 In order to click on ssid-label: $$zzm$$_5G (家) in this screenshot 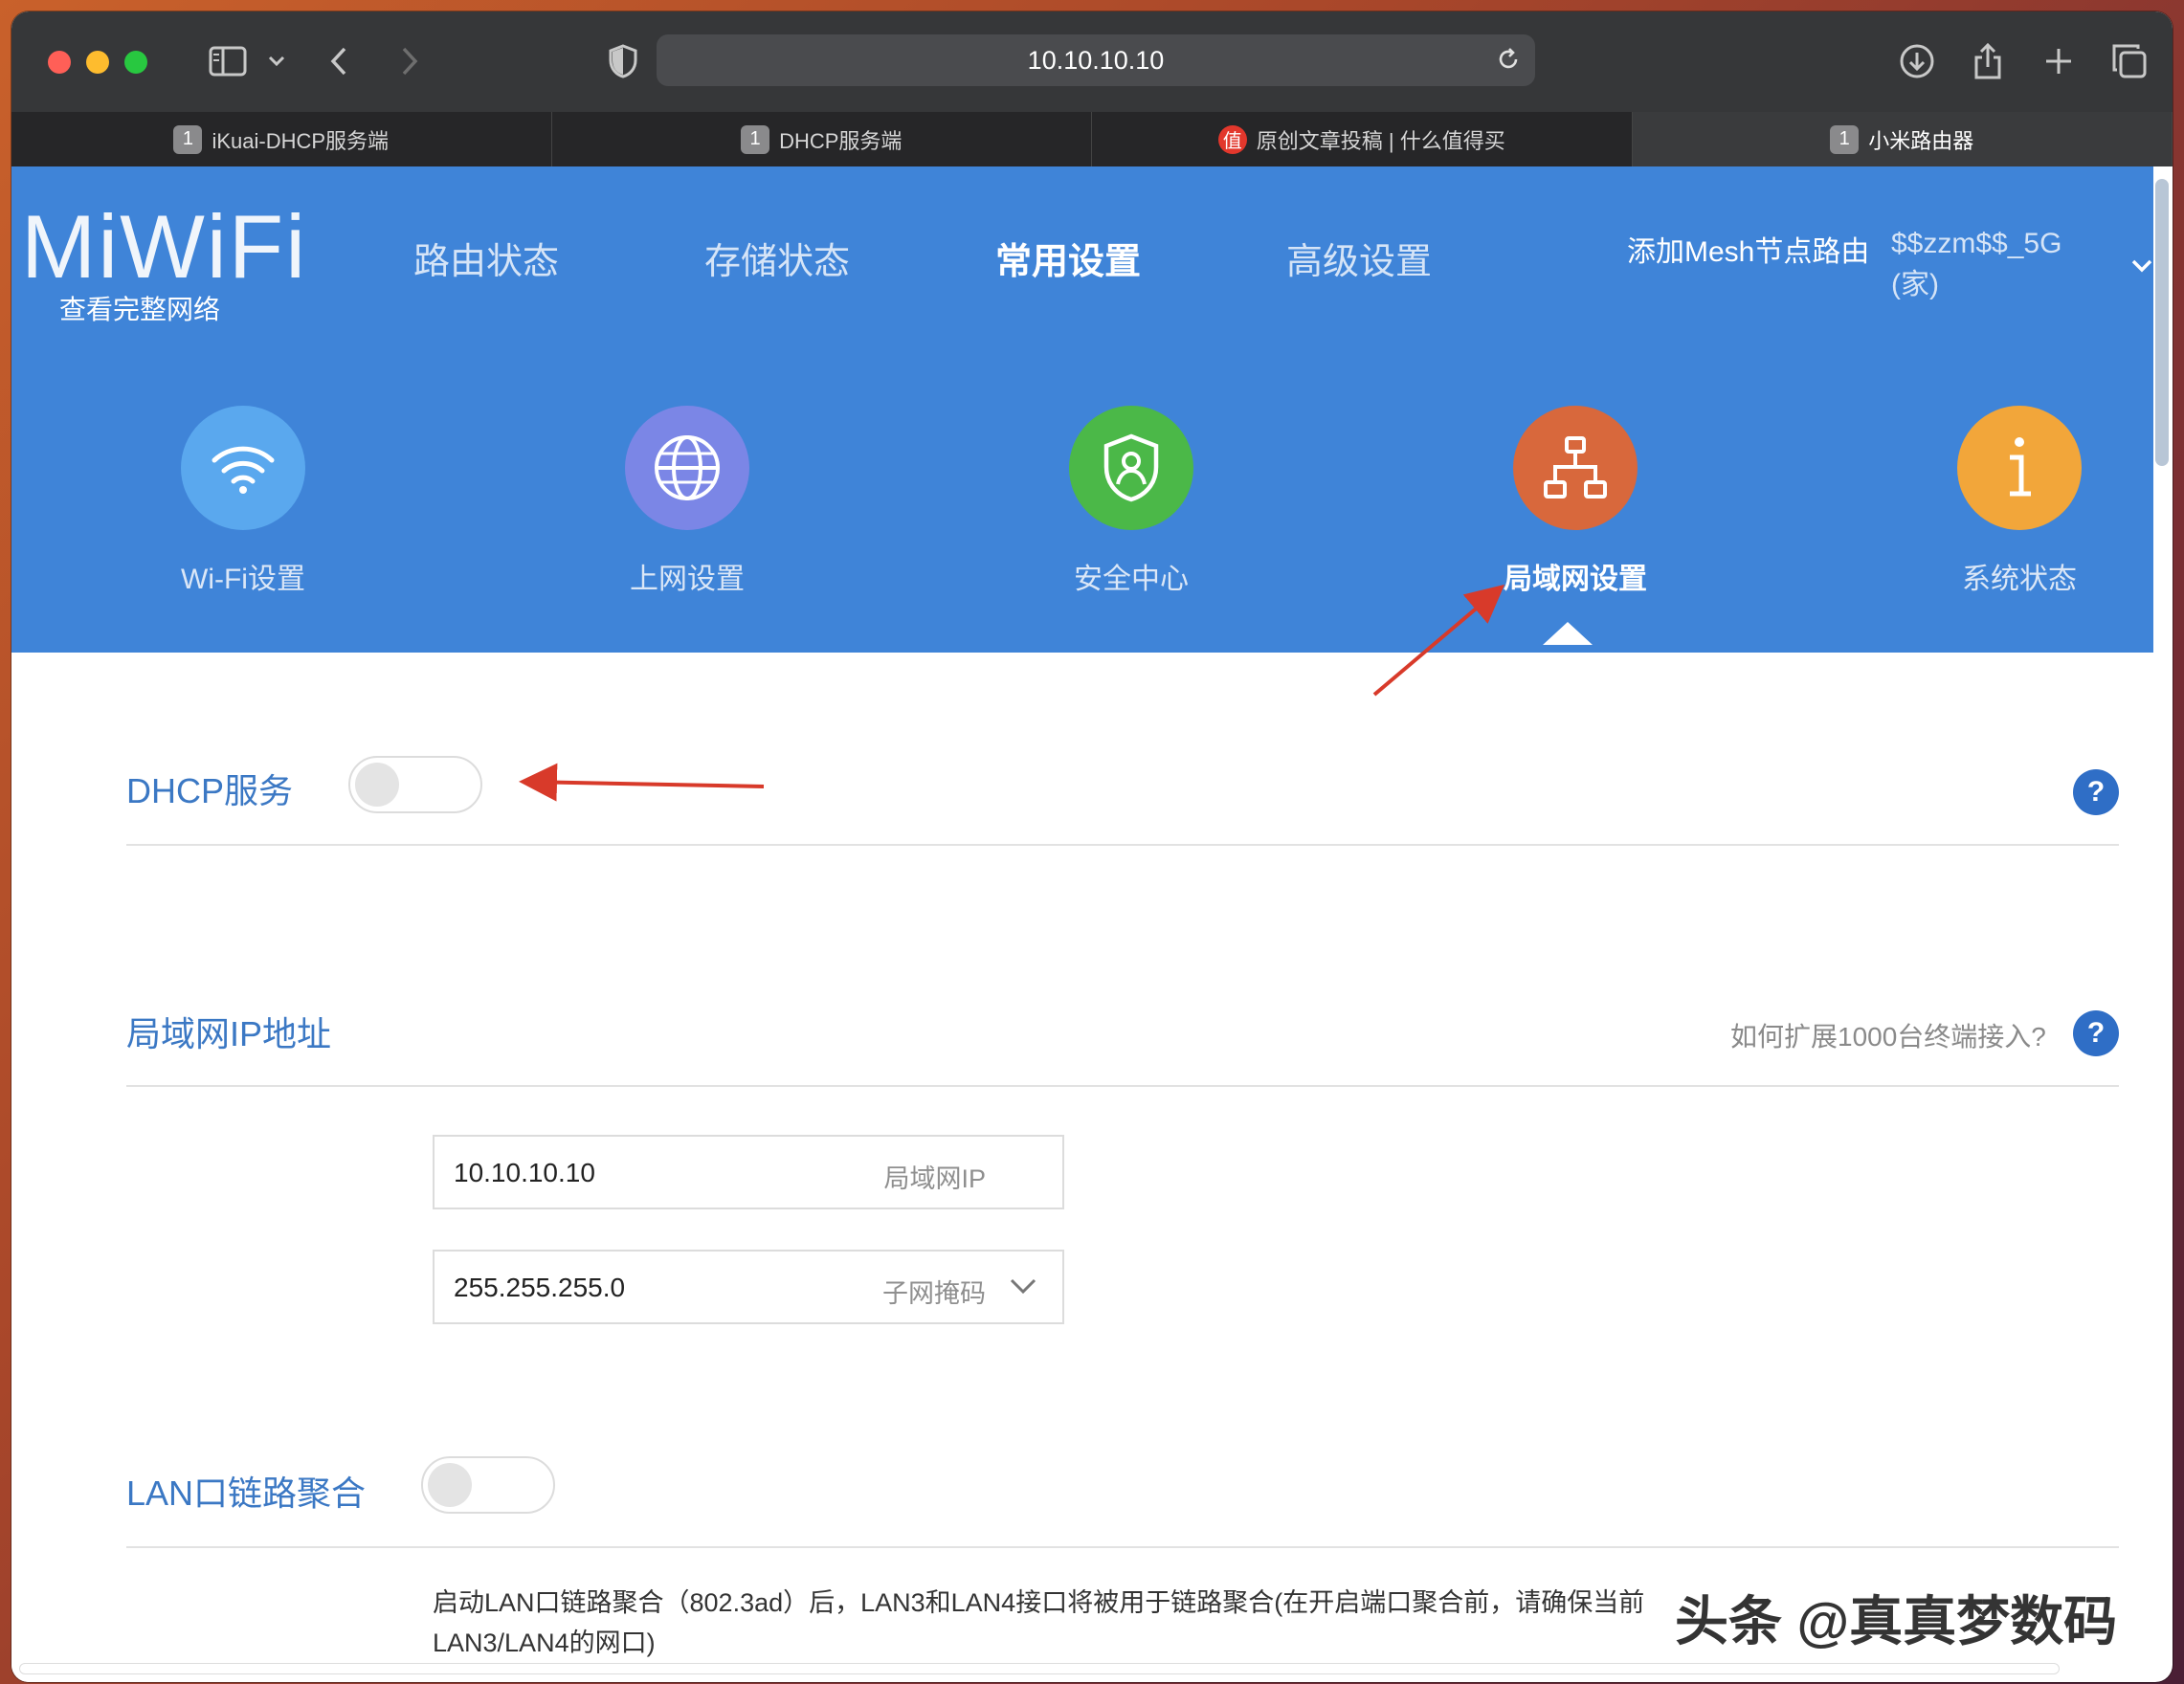, I will do `click(1976, 264)`.